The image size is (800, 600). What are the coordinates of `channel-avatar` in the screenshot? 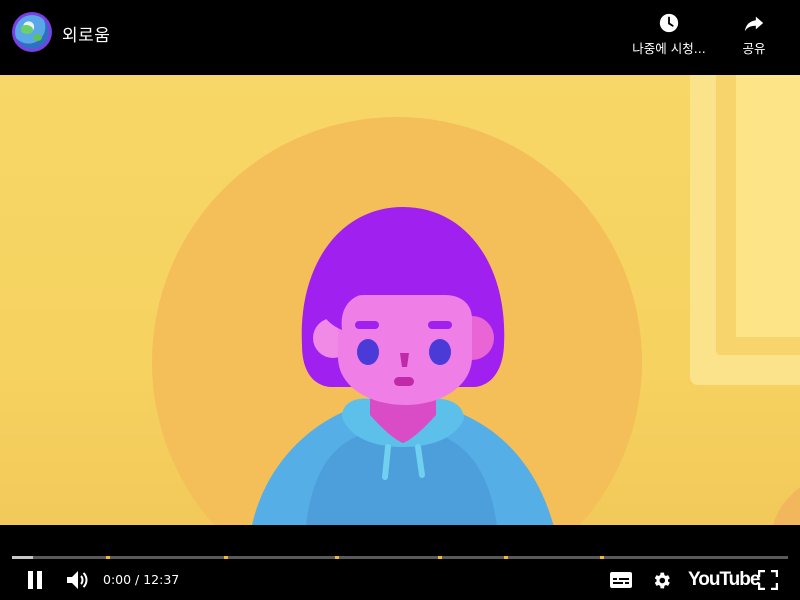 It's located at (32, 32).